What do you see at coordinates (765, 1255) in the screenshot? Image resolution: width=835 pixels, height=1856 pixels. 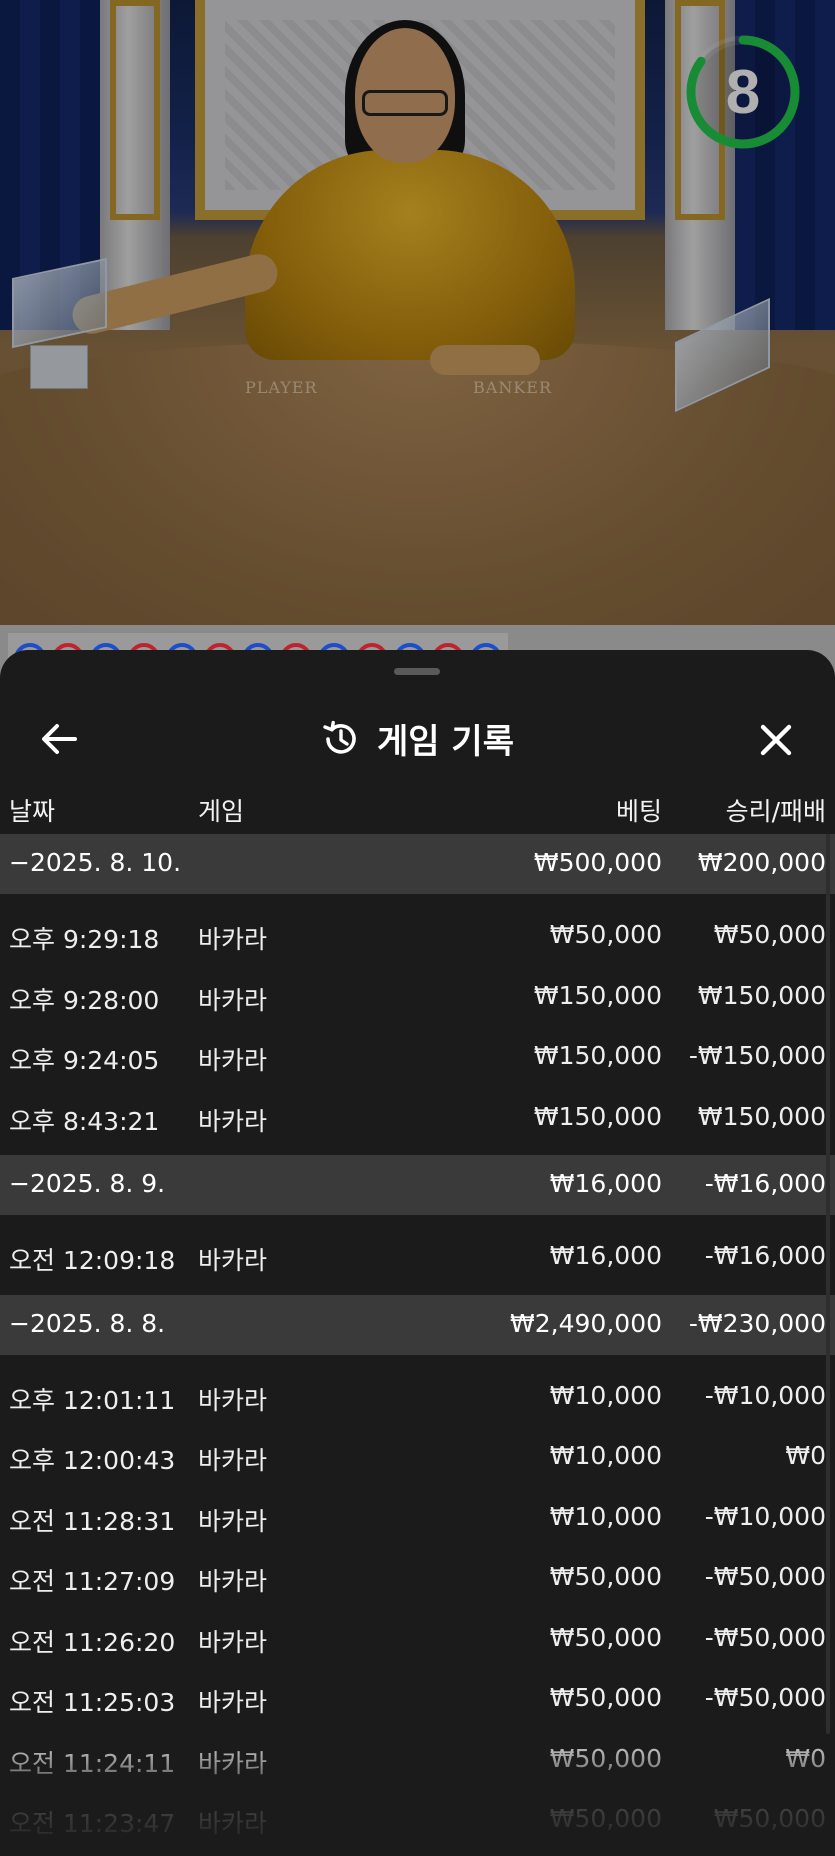 I see `row-result: -₩16,000` at bounding box center [765, 1255].